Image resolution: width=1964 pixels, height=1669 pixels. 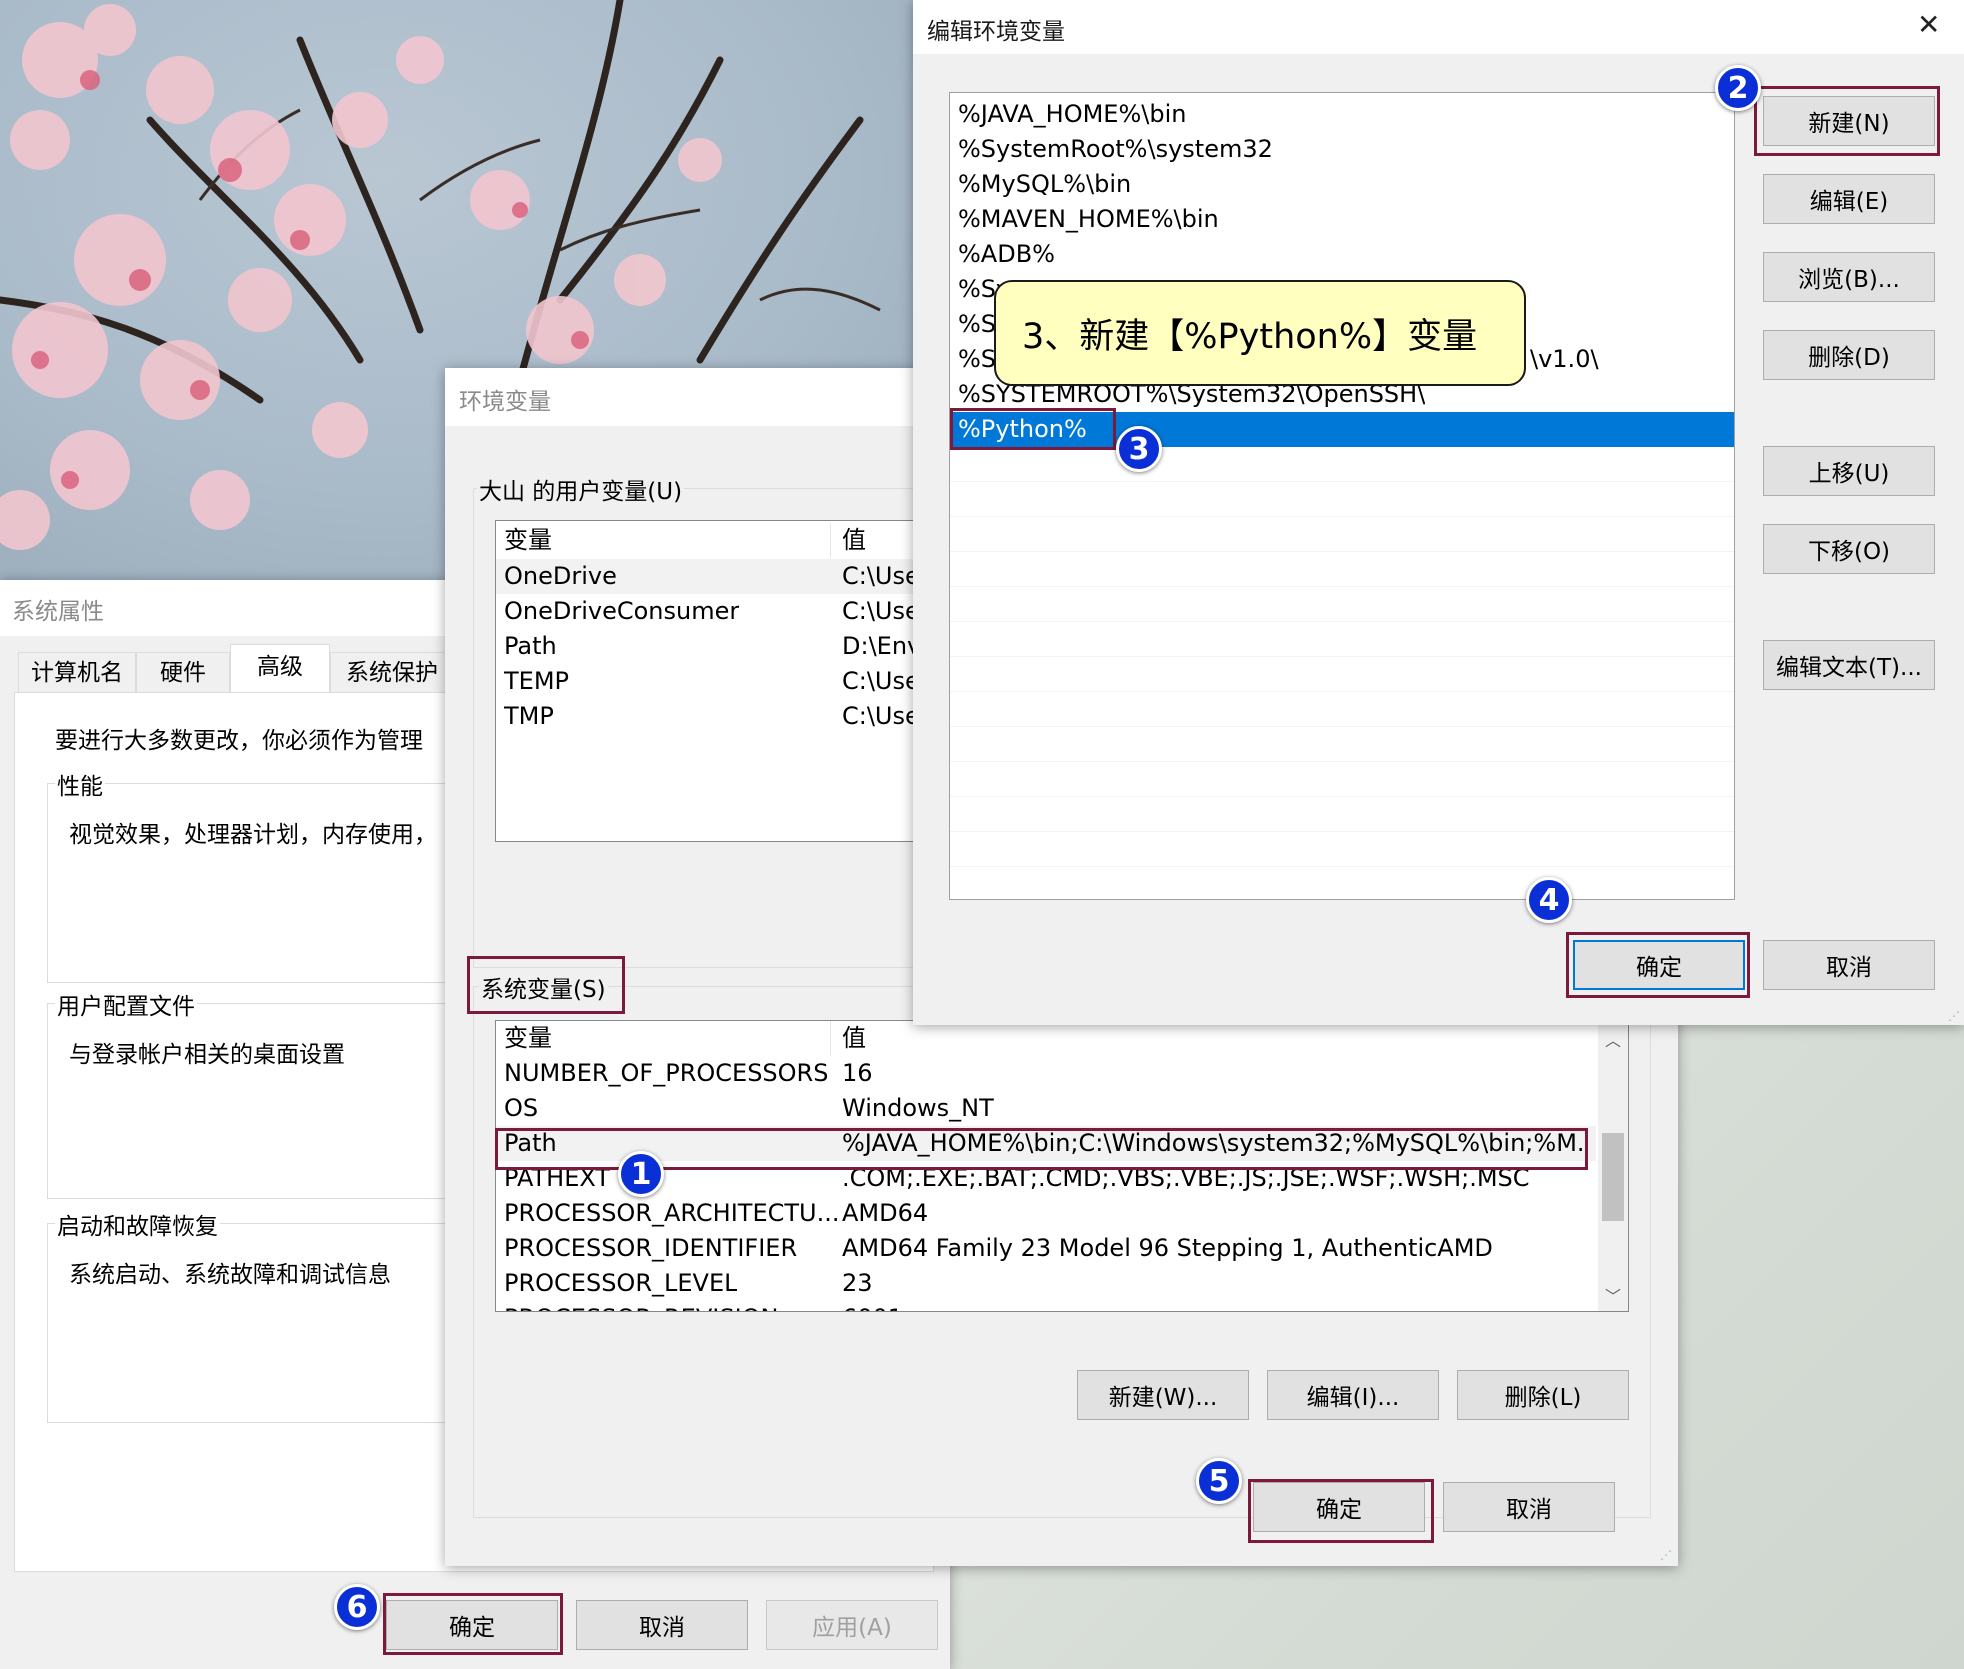 What do you see at coordinates (1849, 355) in the screenshot?
I see `delete-entry-button: 删除(D)` at bounding box center [1849, 355].